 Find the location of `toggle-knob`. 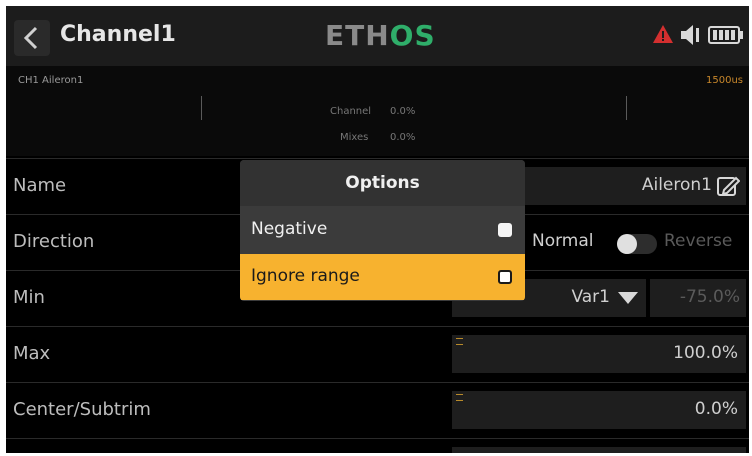

toggle-knob is located at coordinates (627, 244).